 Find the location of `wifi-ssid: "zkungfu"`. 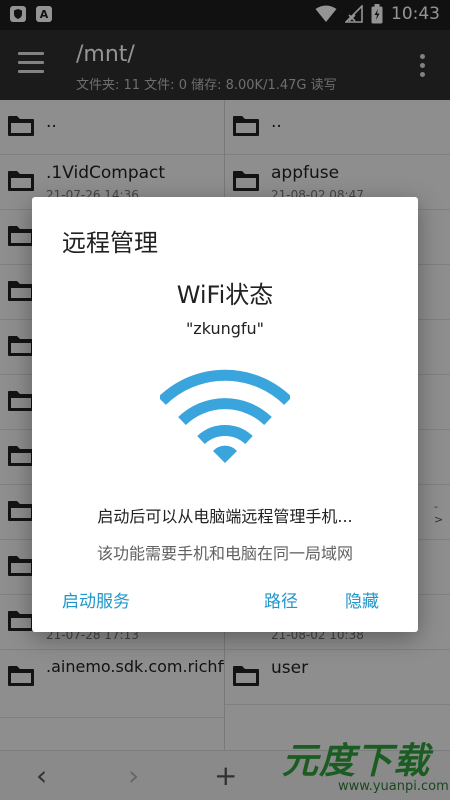

wifi-ssid: "zkungfu" is located at coordinates (225, 328).